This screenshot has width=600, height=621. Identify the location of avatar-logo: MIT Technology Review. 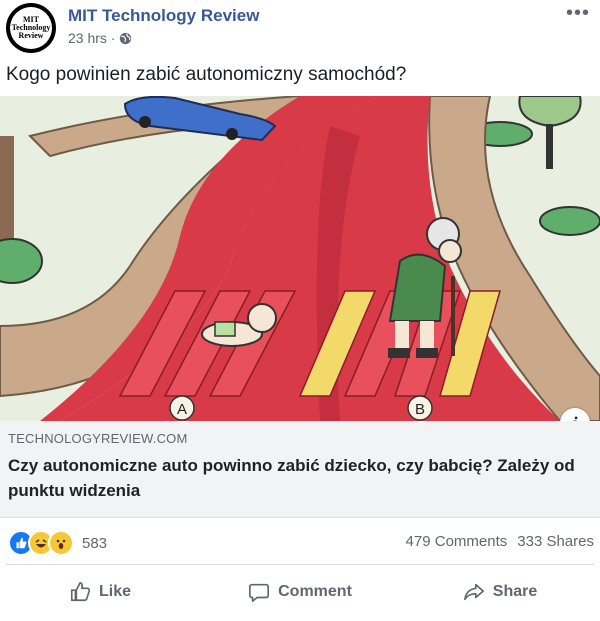
(31, 28).